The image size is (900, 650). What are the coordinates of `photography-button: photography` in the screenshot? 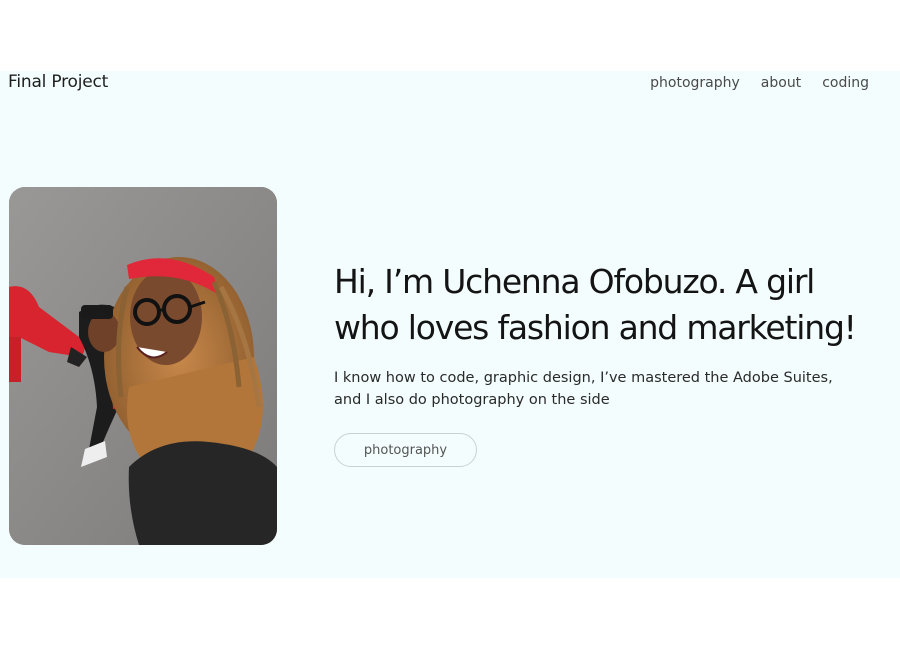 It's located at (405, 450).